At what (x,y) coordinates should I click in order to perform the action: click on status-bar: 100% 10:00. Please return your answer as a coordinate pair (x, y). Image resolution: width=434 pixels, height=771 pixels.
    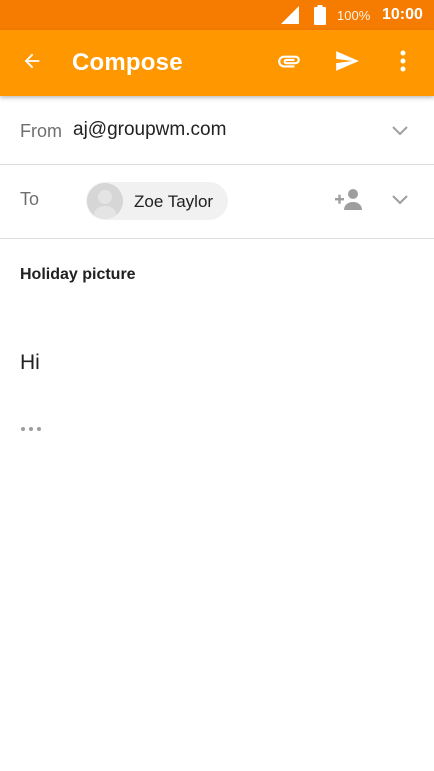
    Looking at the image, I should click on (217, 15).